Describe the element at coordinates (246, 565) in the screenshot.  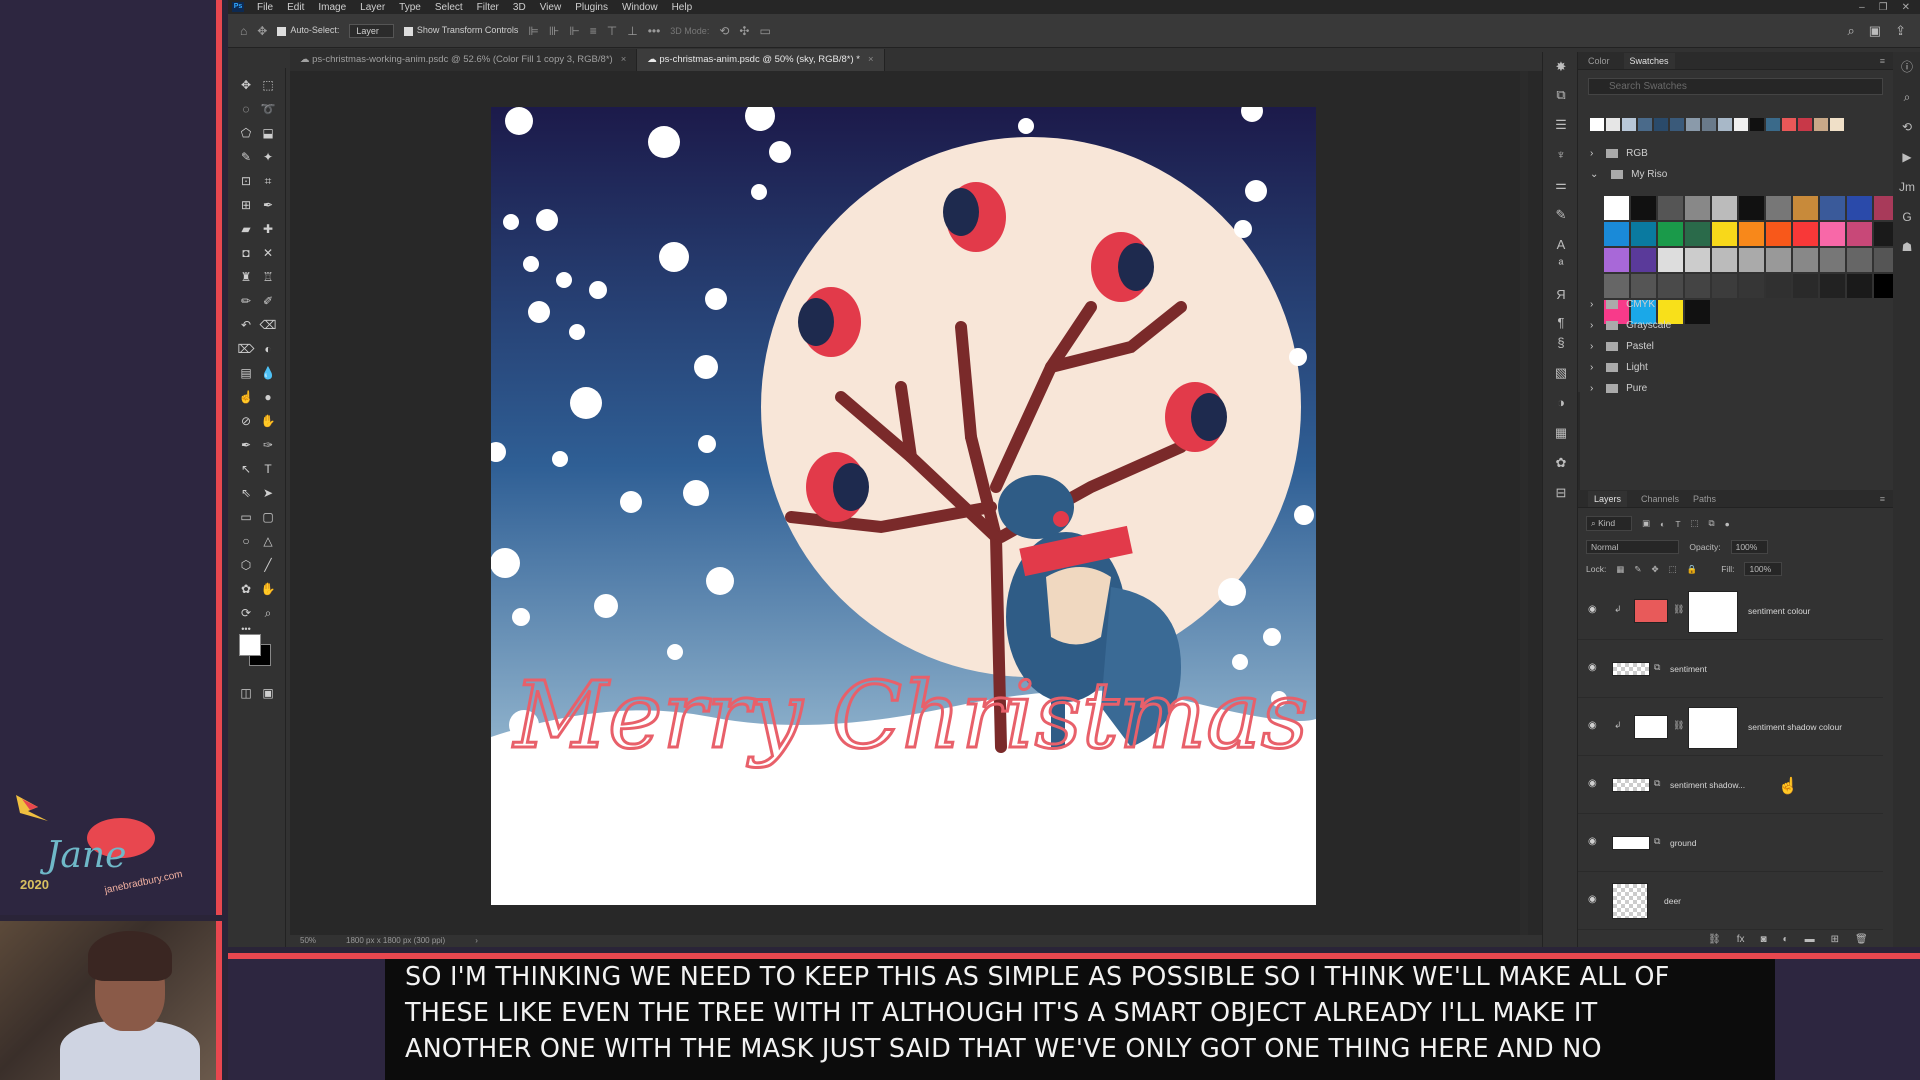
I see `polygon-tool-icon: ⬡` at that location.